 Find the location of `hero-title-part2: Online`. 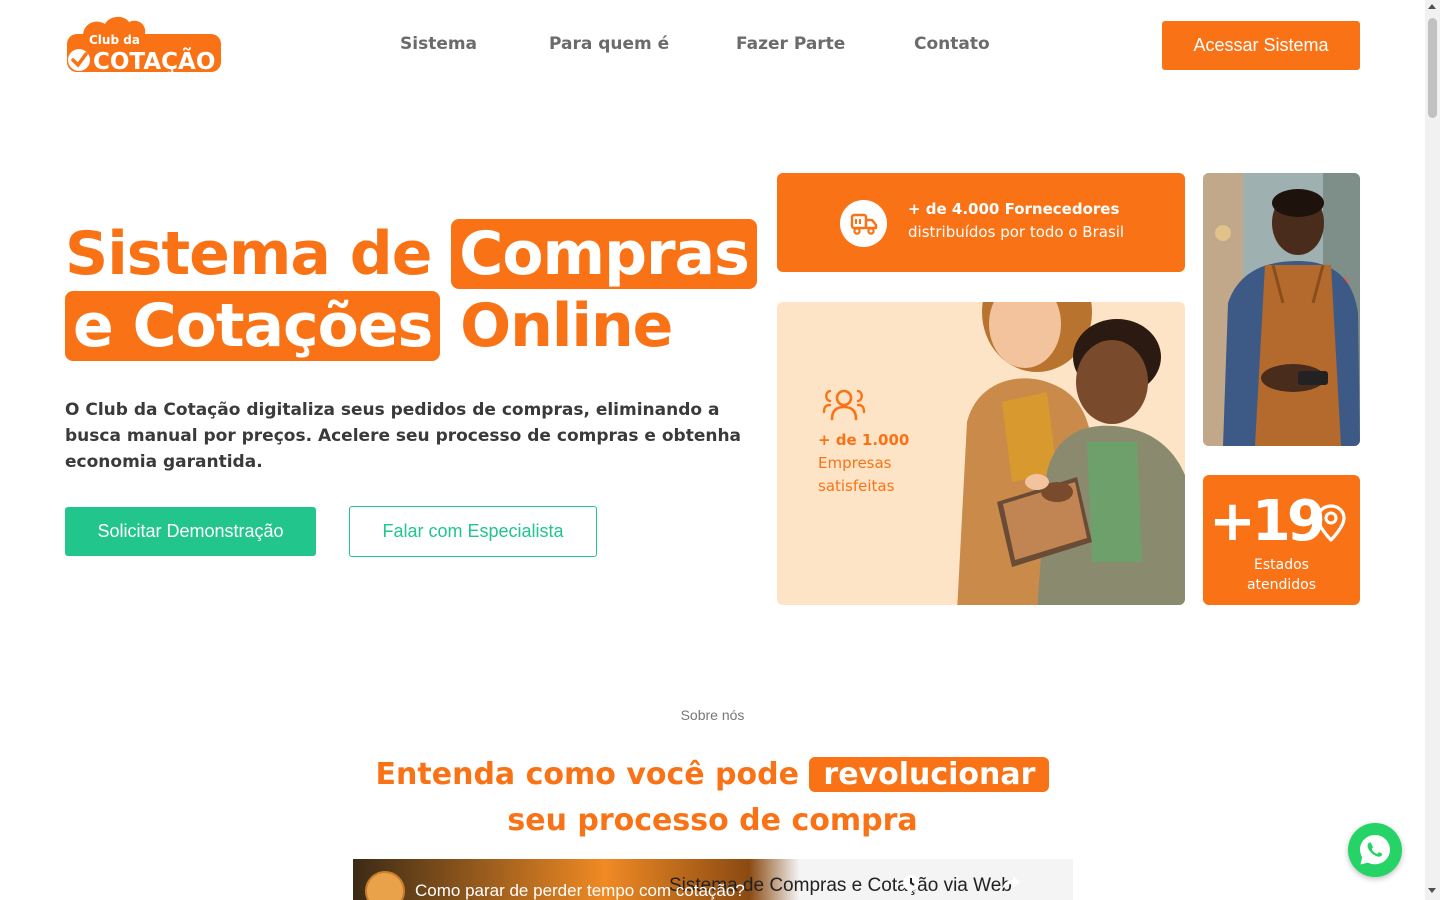

hero-title-part2: Online is located at coordinates (566, 326).